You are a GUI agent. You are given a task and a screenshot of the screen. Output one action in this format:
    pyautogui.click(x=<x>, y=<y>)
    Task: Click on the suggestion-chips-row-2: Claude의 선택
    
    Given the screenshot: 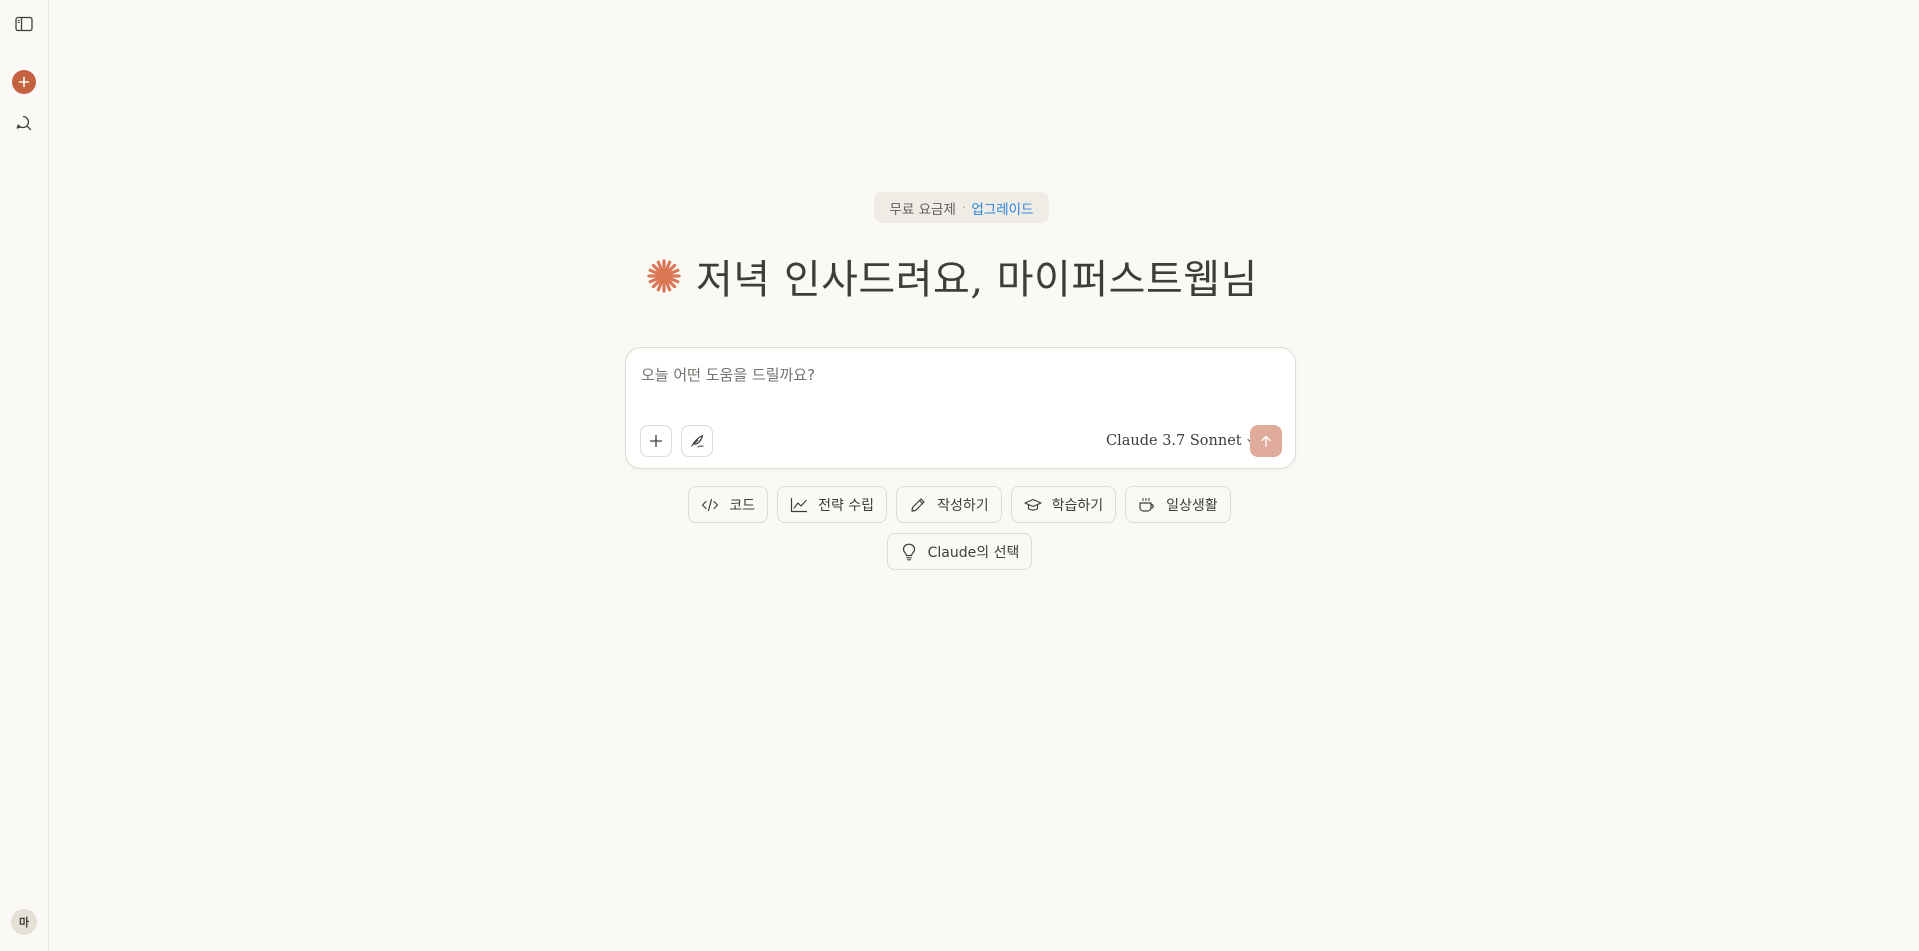 What is the action you would take?
    pyautogui.click(x=959, y=551)
    